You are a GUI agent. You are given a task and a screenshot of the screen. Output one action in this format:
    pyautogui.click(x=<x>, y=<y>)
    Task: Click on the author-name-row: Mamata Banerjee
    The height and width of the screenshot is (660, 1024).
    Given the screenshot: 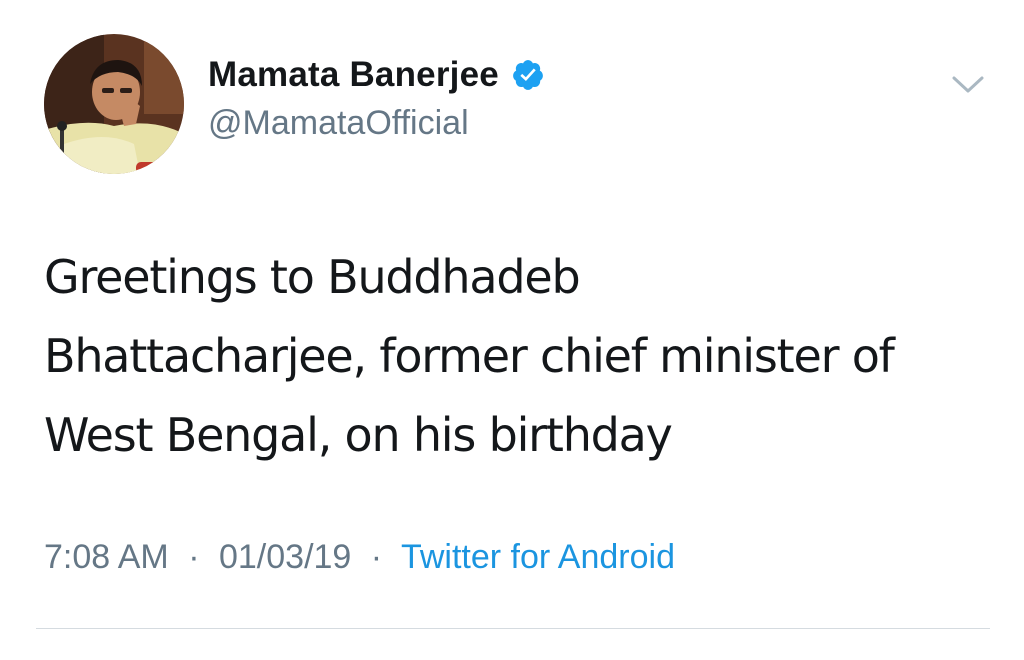 What is the action you would take?
    pyautogui.click(x=376, y=75)
    